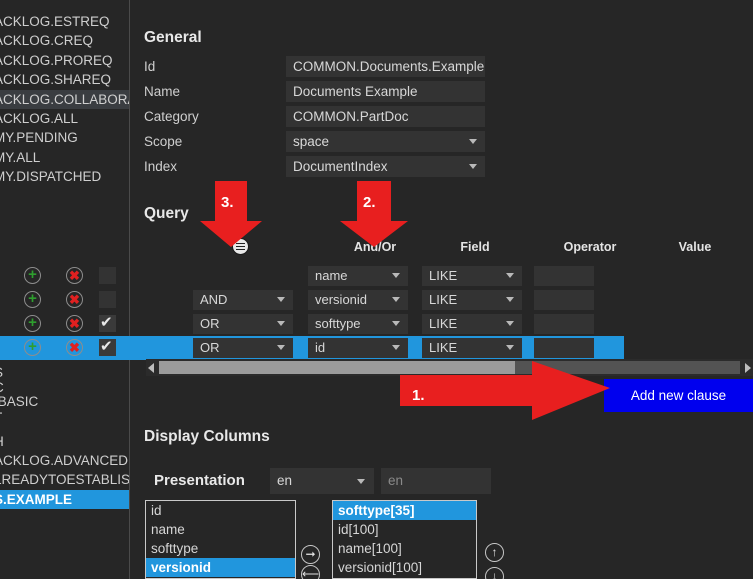  What do you see at coordinates (47, 40) in the screenshot?
I see `sidebar-item-label: ACKLOG.CREQ` at bounding box center [47, 40].